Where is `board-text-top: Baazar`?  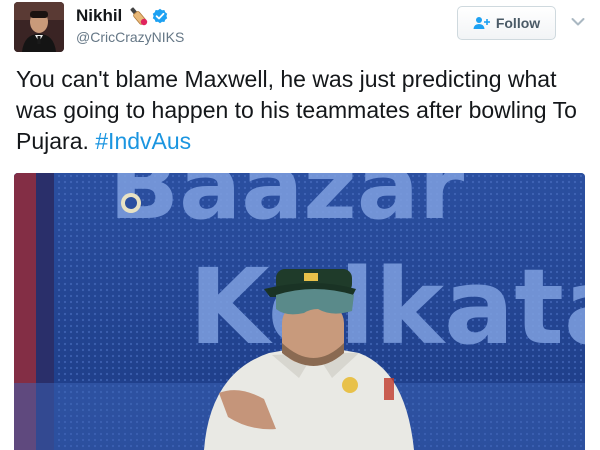
board-text-top: Baazar is located at coordinates (287, 206).